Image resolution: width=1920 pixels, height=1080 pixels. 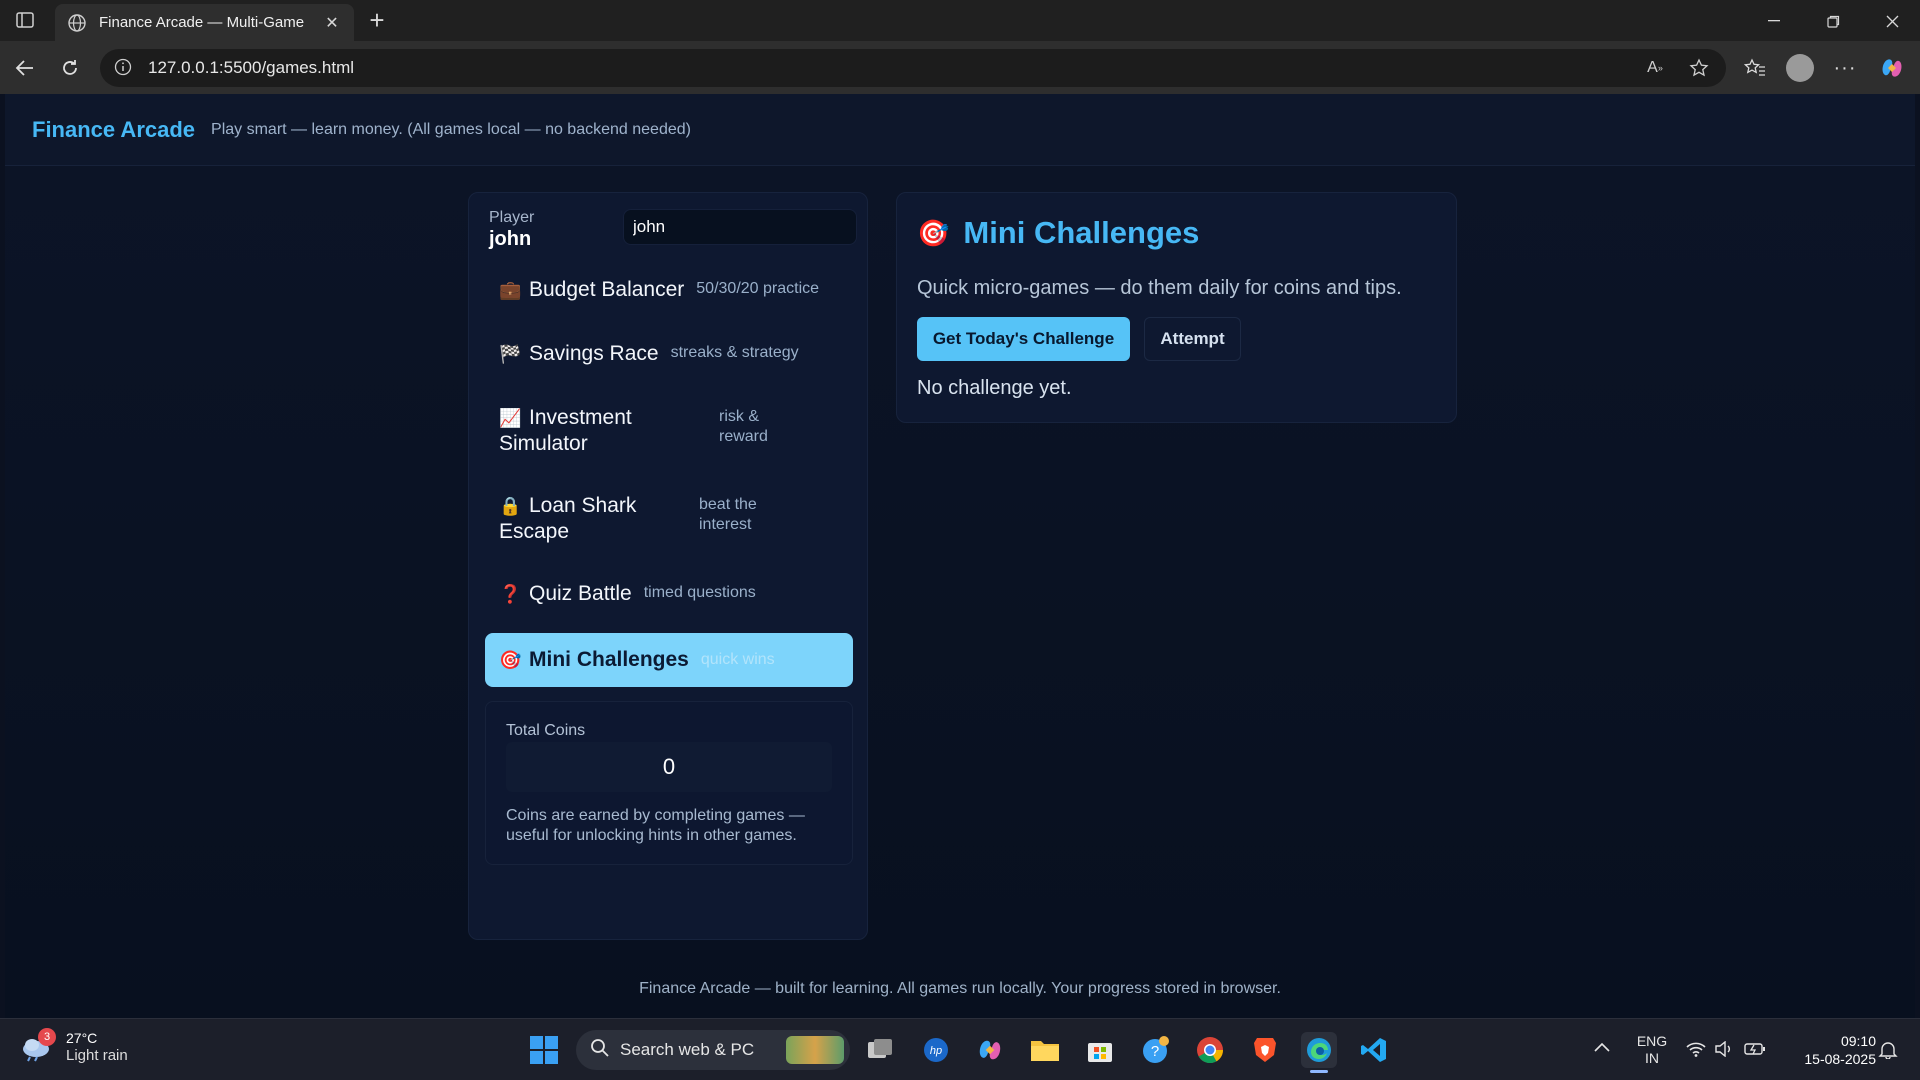 What do you see at coordinates (1826, 1050) in the screenshot?
I see `taskbar-clock: 09:10 15-08-2025` at bounding box center [1826, 1050].